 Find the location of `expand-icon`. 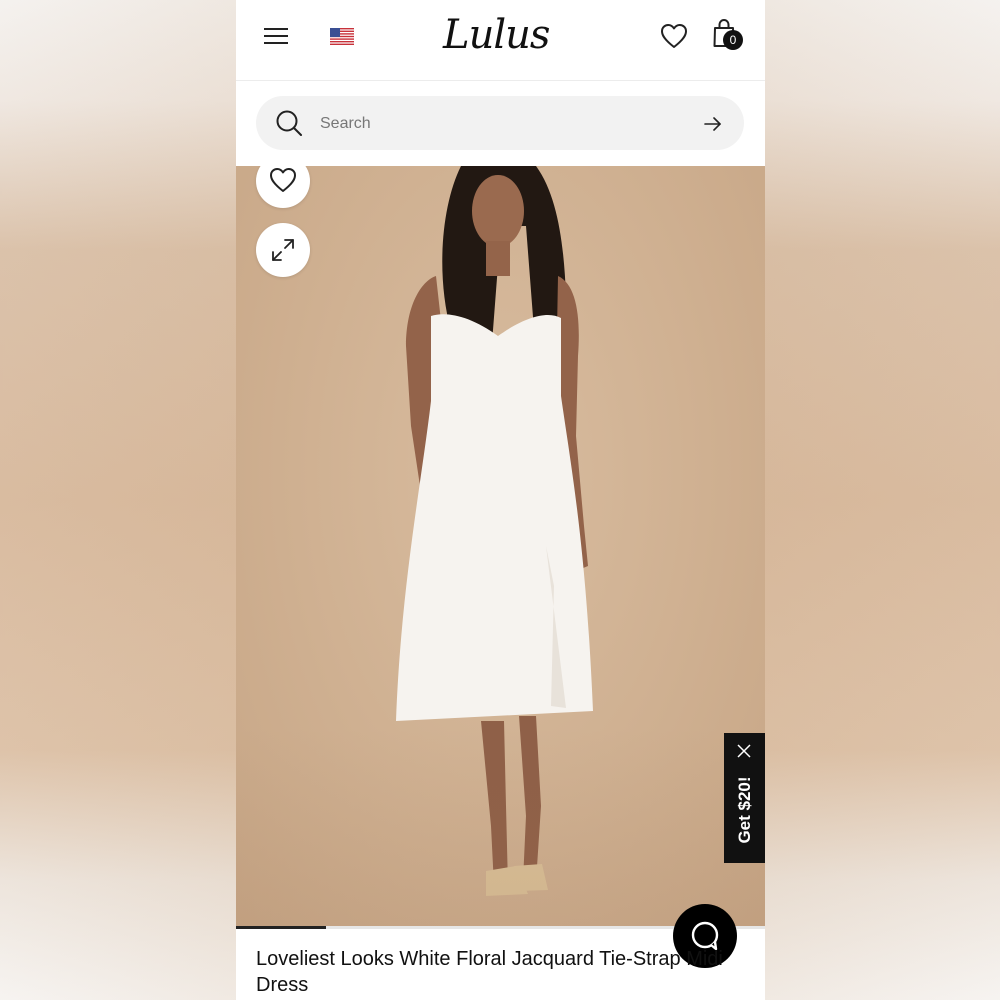

expand-icon is located at coordinates (283, 250).